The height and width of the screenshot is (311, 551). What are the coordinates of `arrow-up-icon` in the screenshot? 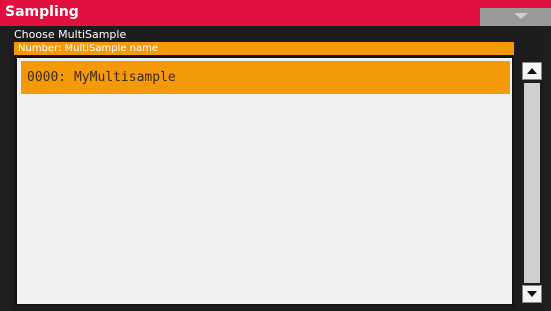 It's located at (532, 71).